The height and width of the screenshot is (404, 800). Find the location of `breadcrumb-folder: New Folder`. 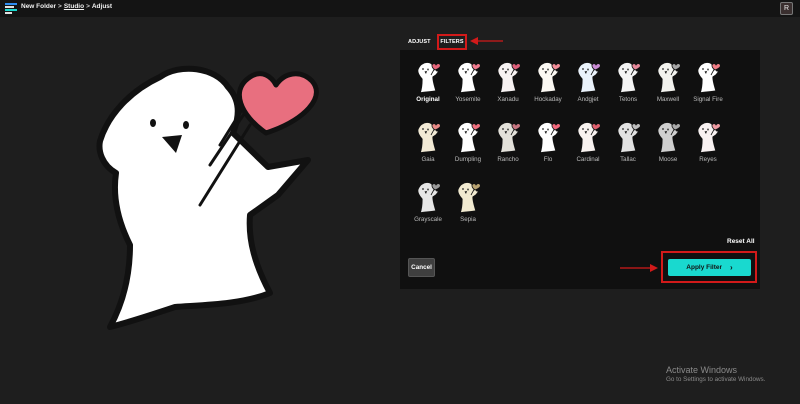

breadcrumb-folder: New Folder is located at coordinates (38, 6).